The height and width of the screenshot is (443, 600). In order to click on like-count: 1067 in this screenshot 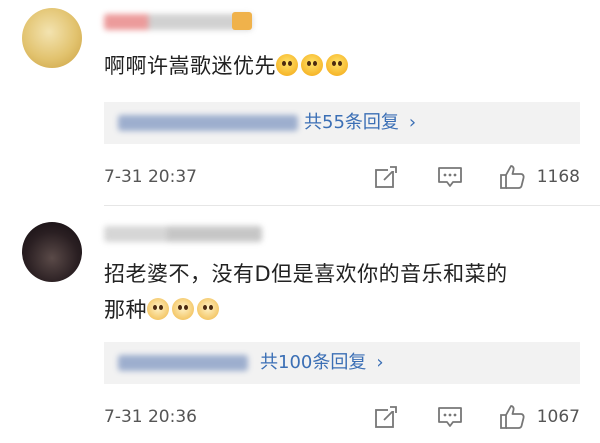, I will do `click(558, 417)`.